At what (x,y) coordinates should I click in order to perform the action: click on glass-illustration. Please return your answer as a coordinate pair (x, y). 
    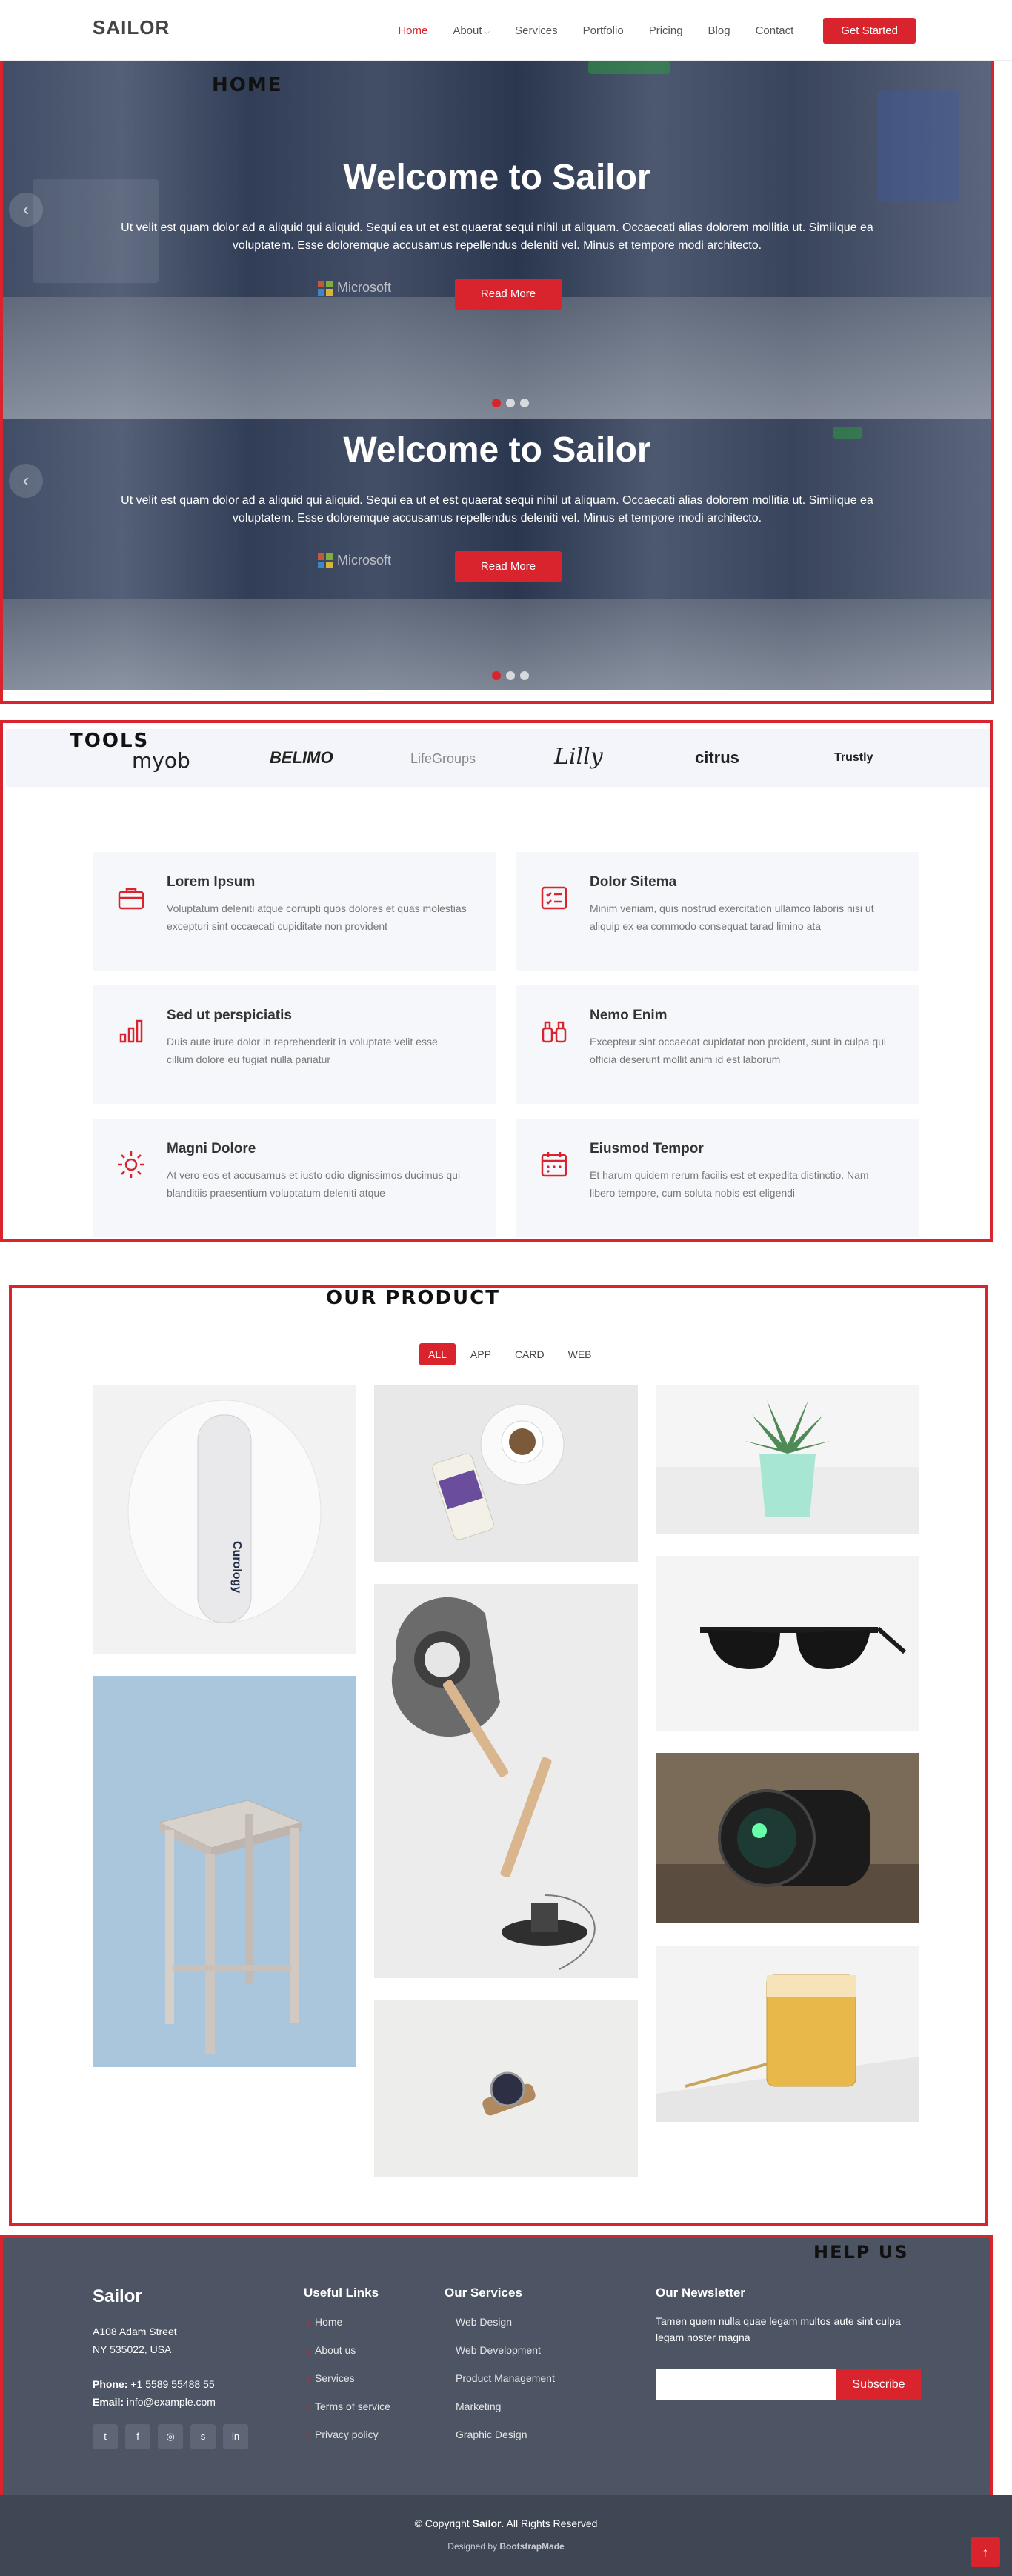
    Looking at the image, I should click on (787, 2048).